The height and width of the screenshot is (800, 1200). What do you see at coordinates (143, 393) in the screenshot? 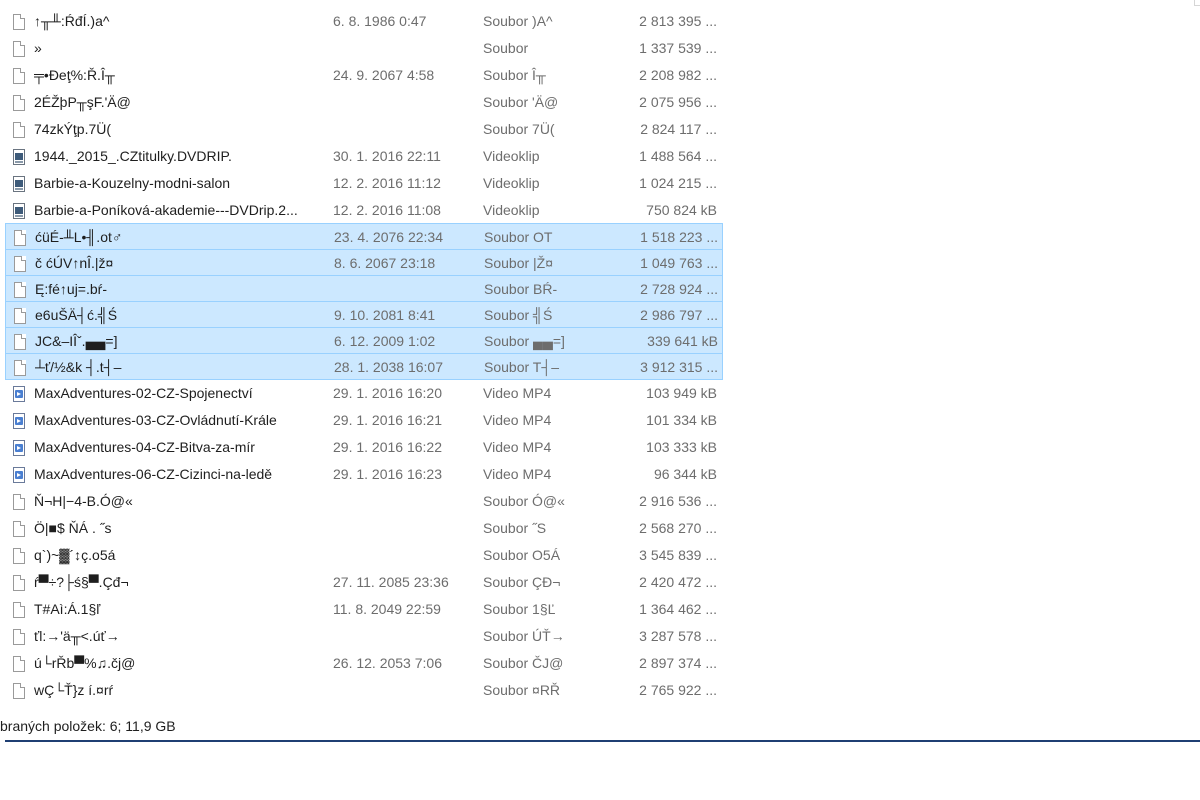
I see `file-name: MaxAdventures-02-CZ-Spojenectví` at bounding box center [143, 393].